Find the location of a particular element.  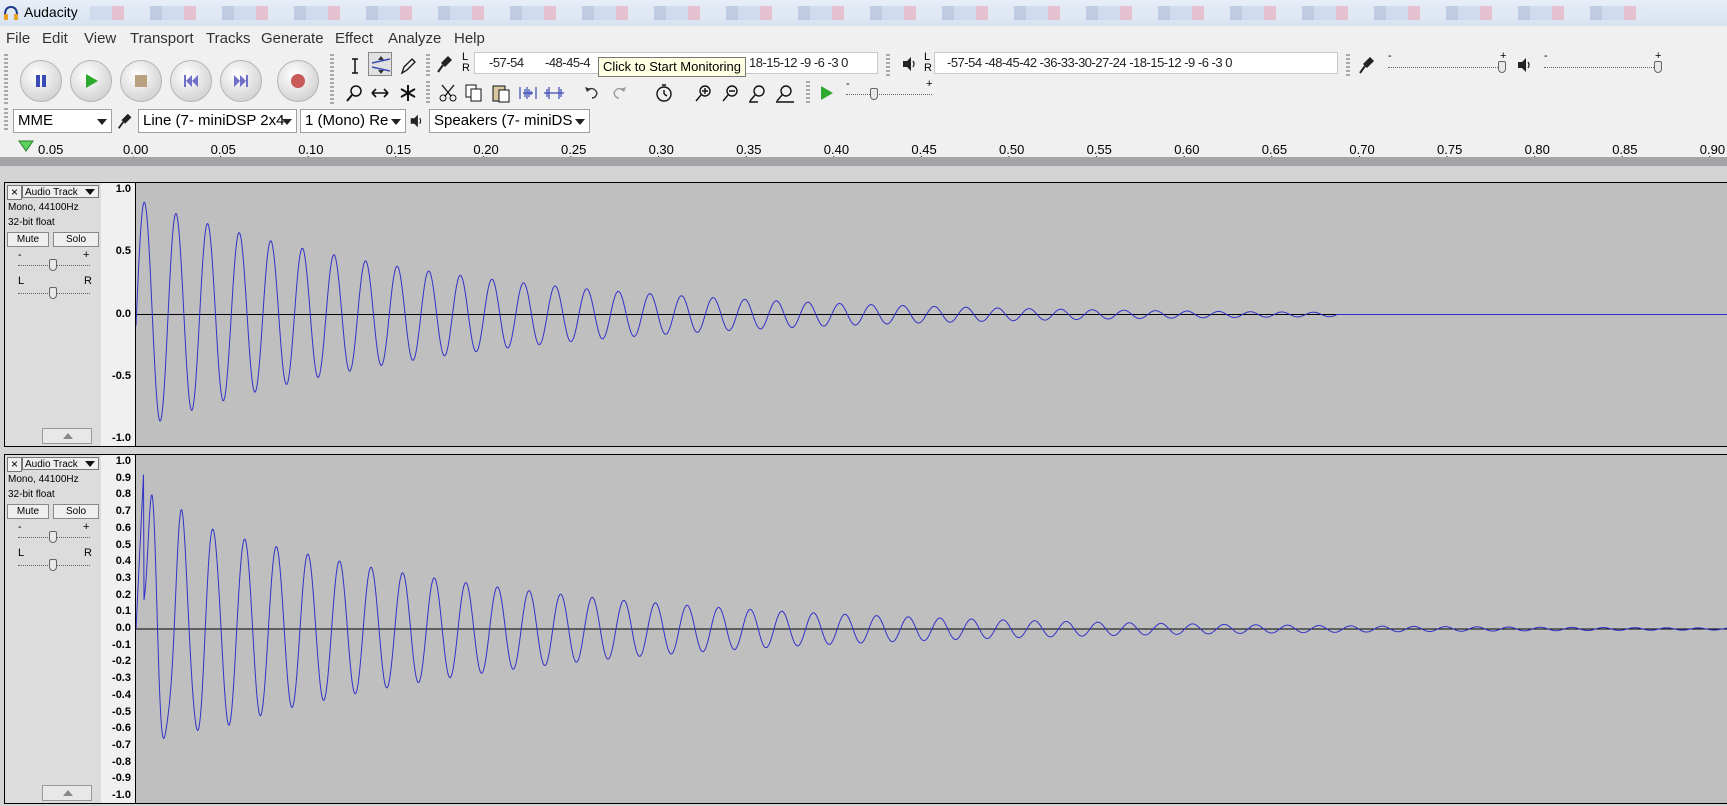

recording-device-select: Line (7- miniDSP 2x4 is located at coordinates (217, 121).